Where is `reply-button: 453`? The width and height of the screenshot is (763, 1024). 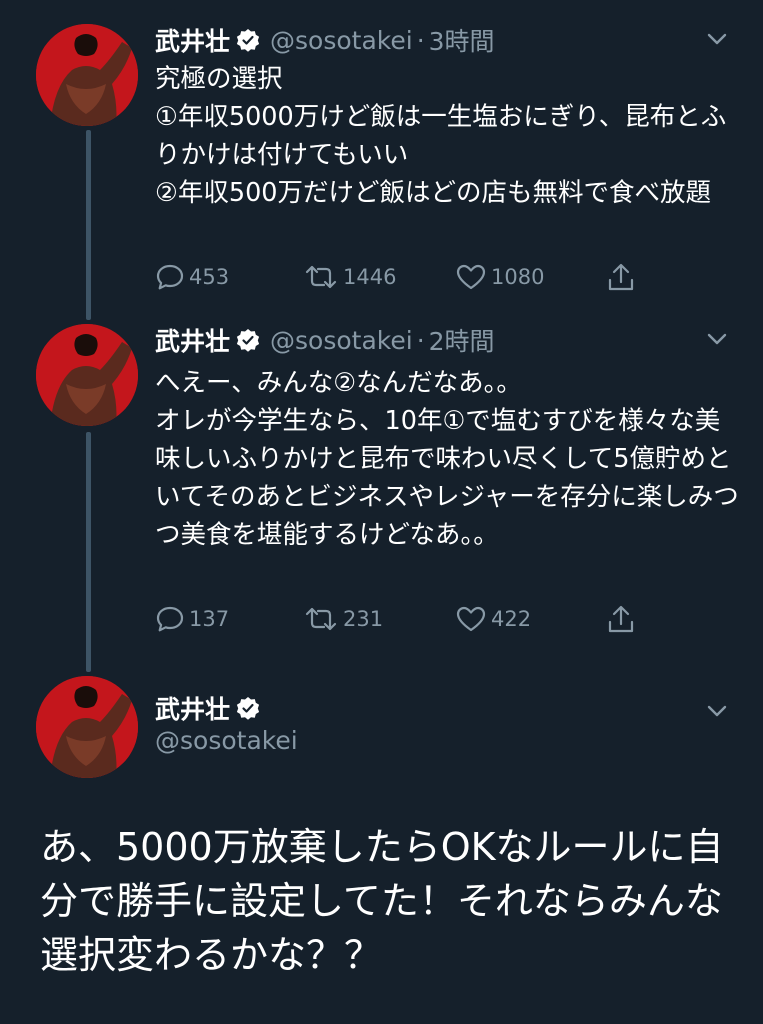
reply-button: 453 is located at coordinates (192, 277).